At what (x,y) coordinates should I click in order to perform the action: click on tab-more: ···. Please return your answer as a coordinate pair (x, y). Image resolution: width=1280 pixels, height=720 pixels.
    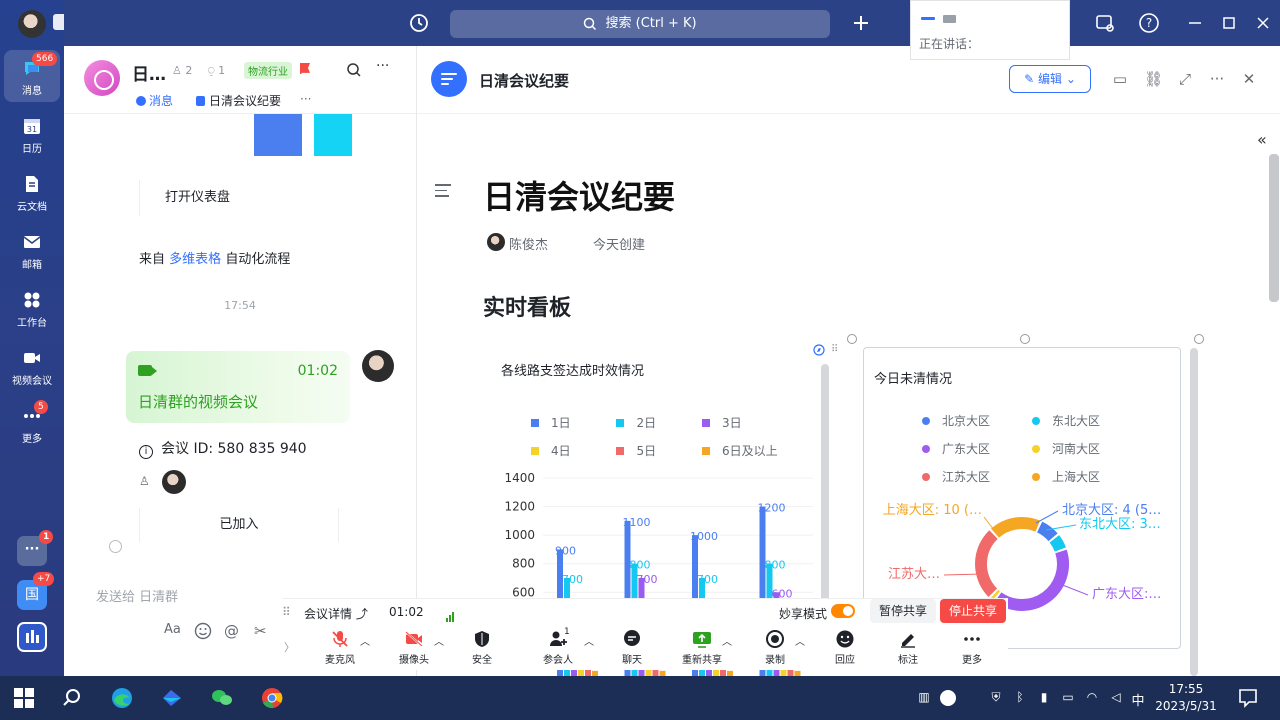
    Looking at the image, I should click on (305, 99).